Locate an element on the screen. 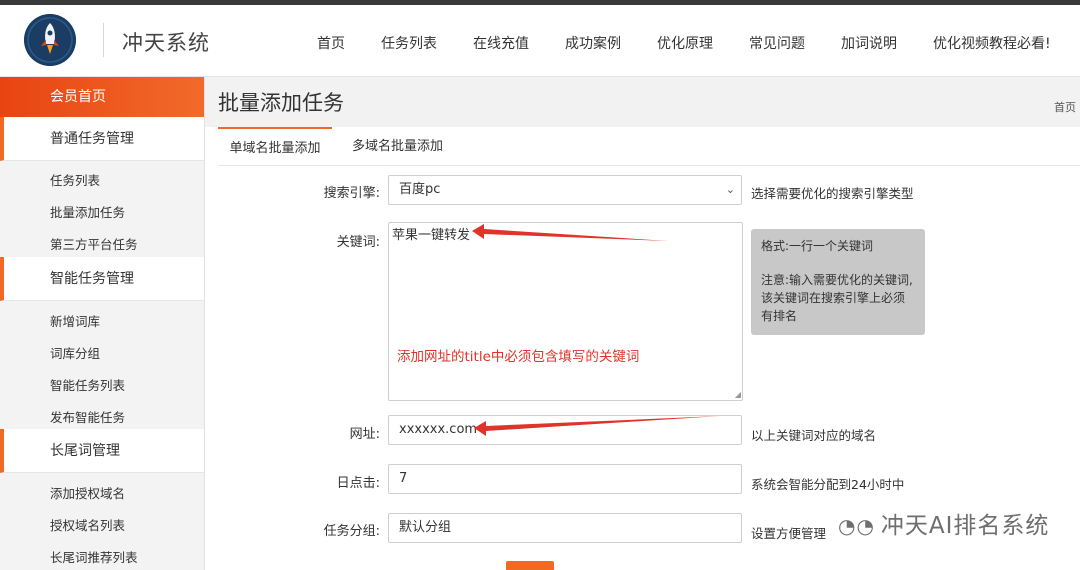 Image resolution: width=1080 pixels, height=570 pixels. sidebar-item-long-tail-recommend: 长尾词推荐列表 is located at coordinates (94, 556).